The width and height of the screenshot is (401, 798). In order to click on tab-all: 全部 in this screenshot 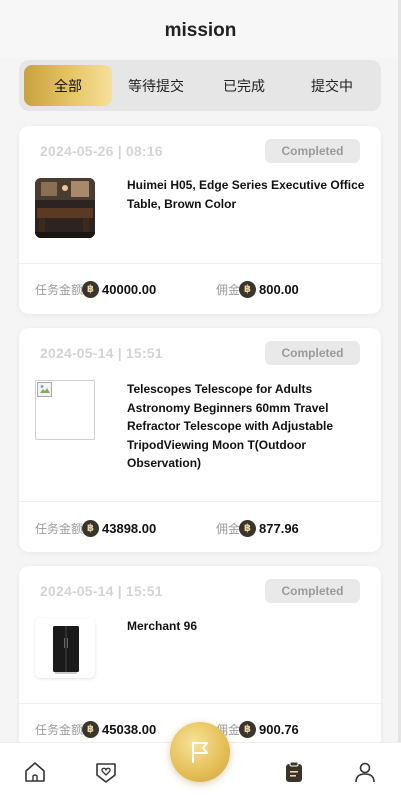, I will do `click(68, 85)`.